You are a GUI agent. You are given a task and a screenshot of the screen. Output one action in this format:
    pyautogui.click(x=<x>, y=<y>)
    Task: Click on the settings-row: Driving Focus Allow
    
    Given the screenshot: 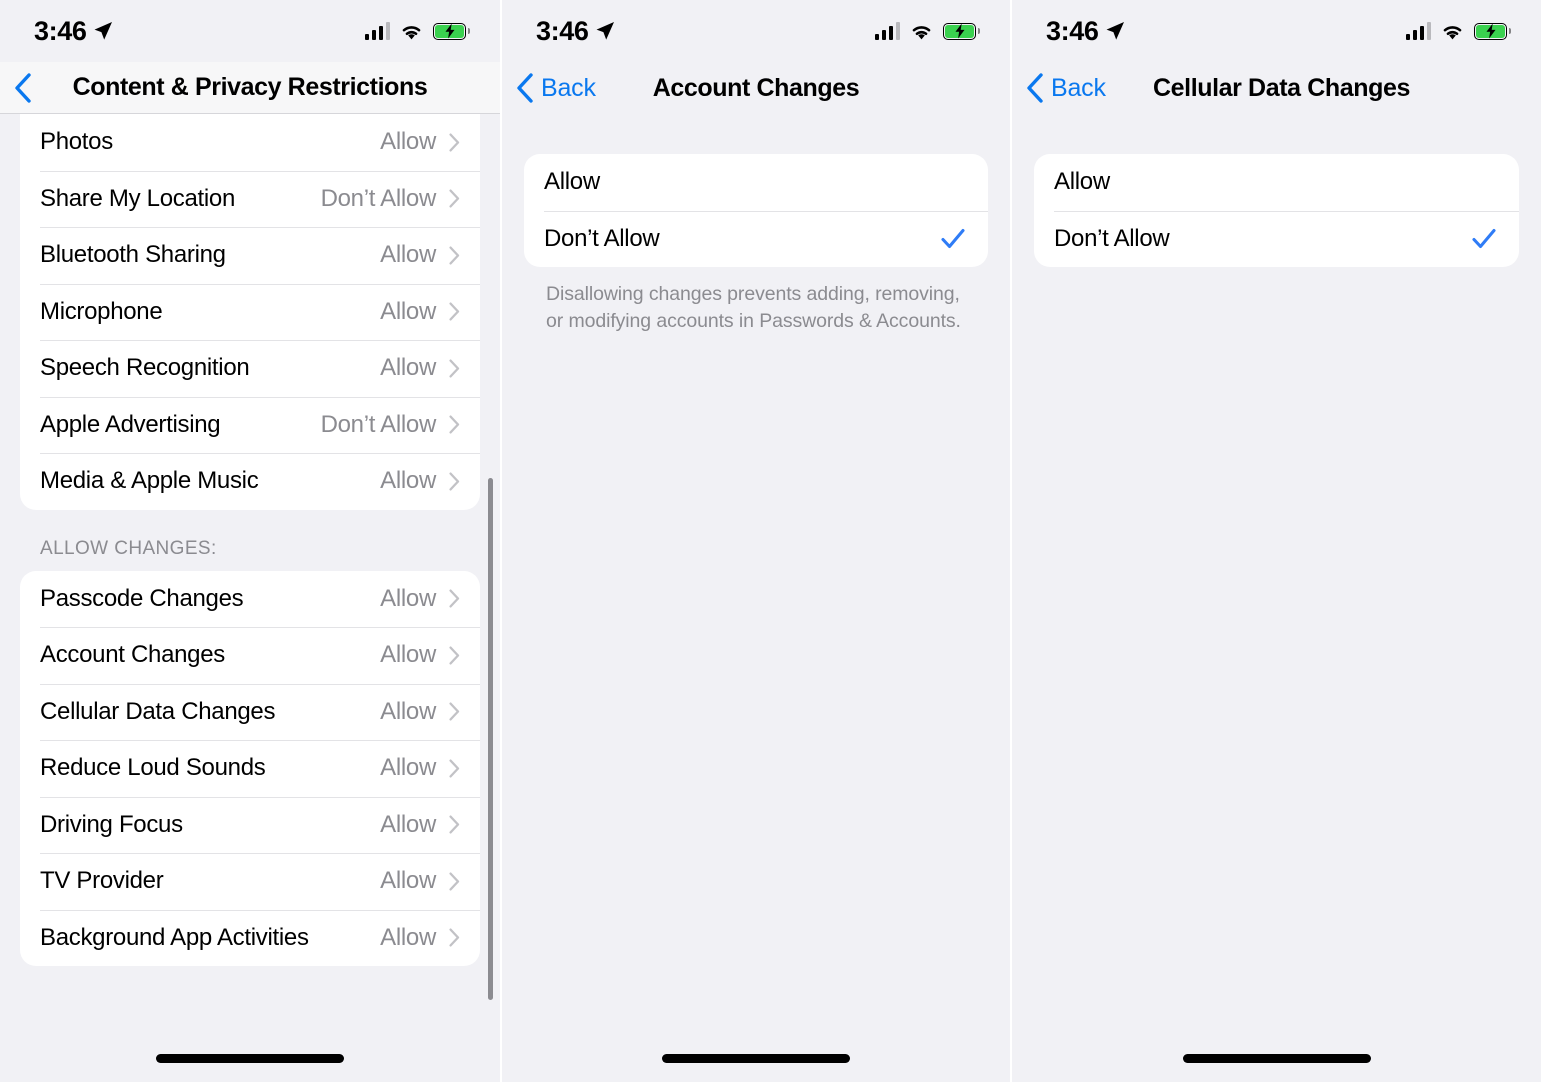 What is the action you would take?
    pyautogui.click(x=250, y=825)
    